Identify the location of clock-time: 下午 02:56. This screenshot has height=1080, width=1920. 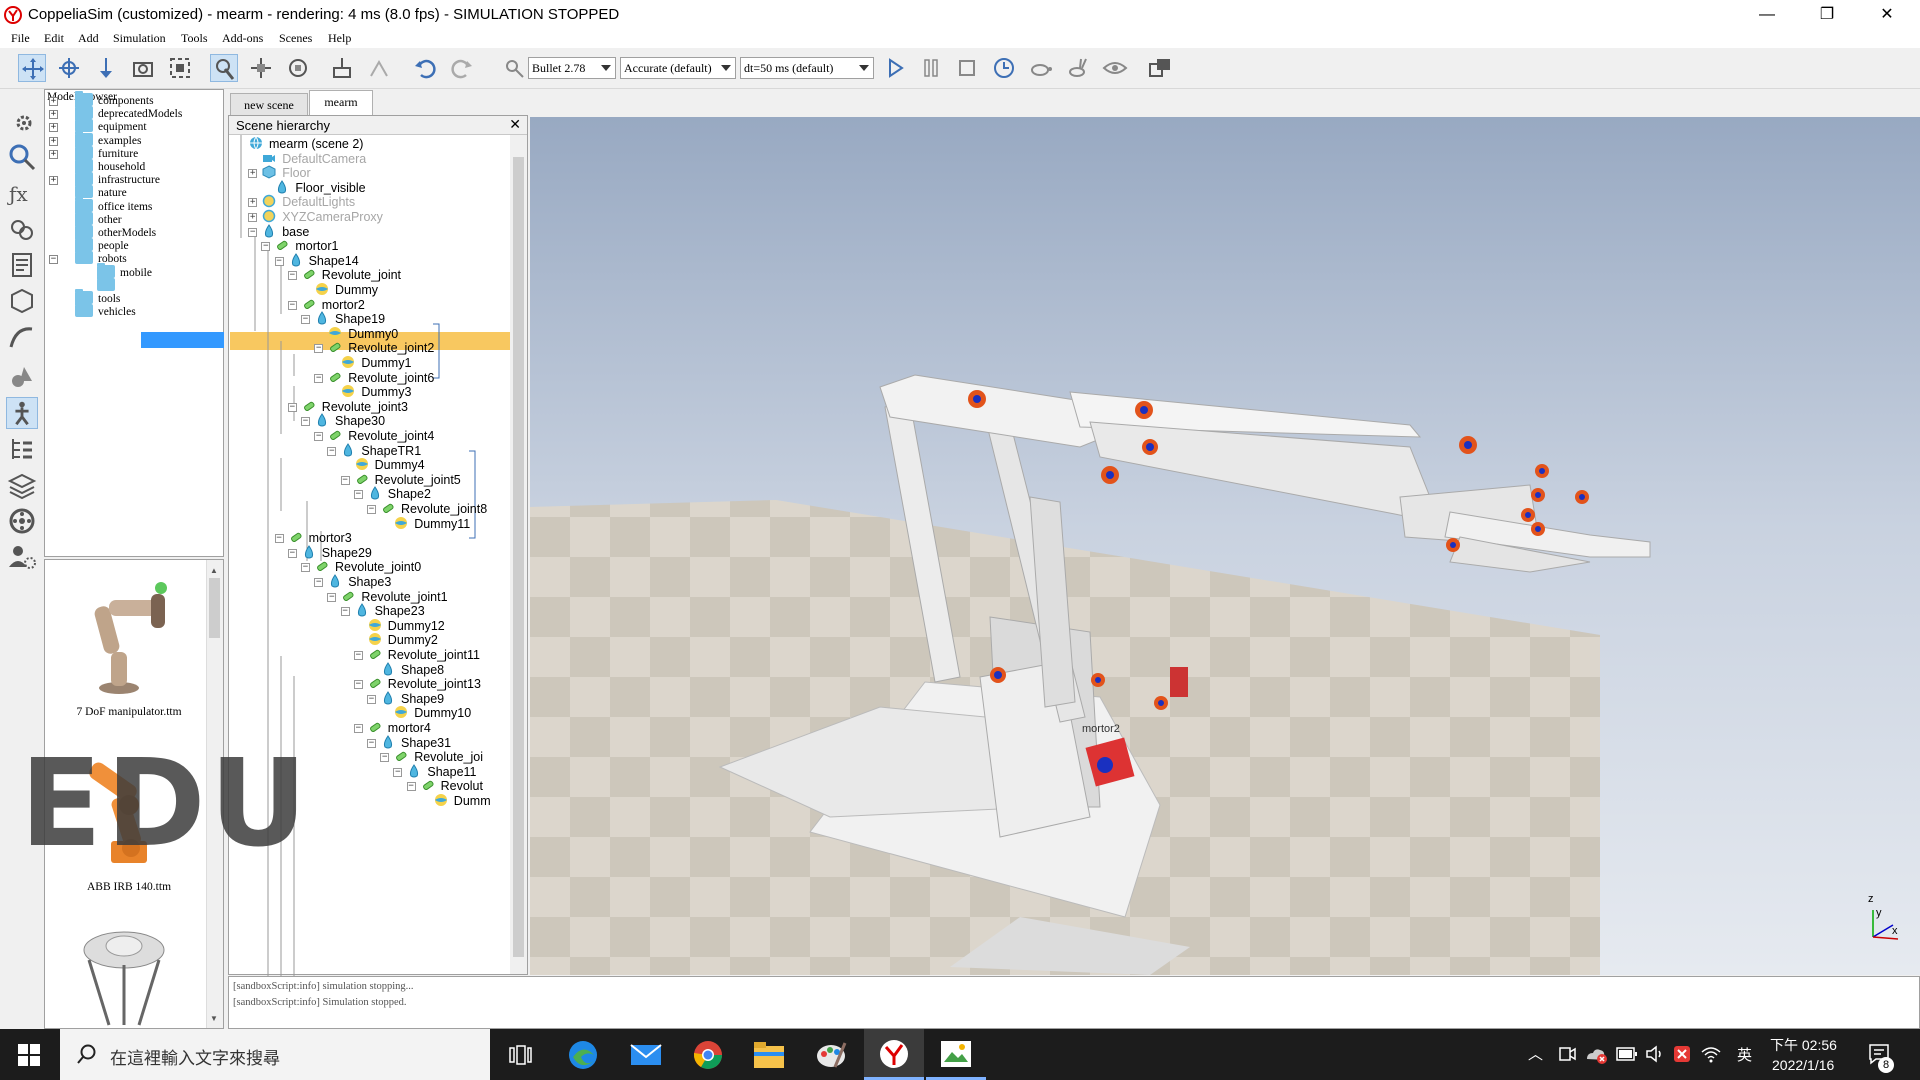
(1803, 1045).